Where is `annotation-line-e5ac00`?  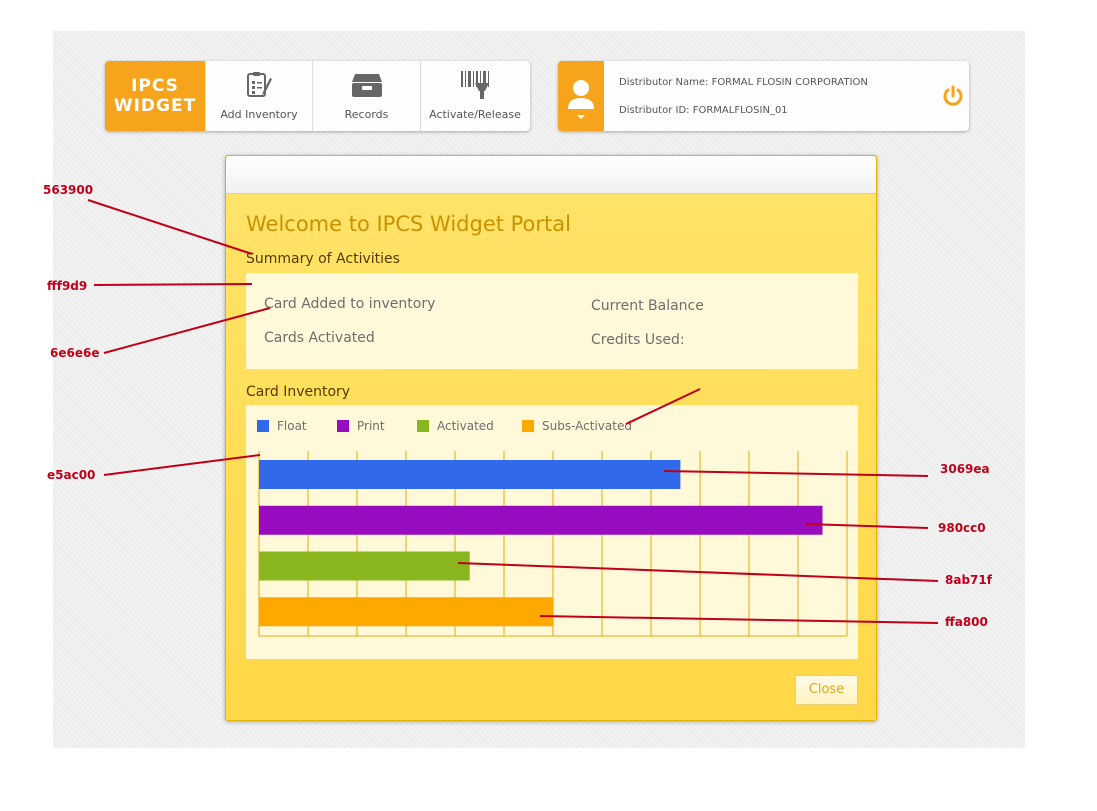
annotation-line-e5ac00 is located at coordinates (182, 465).